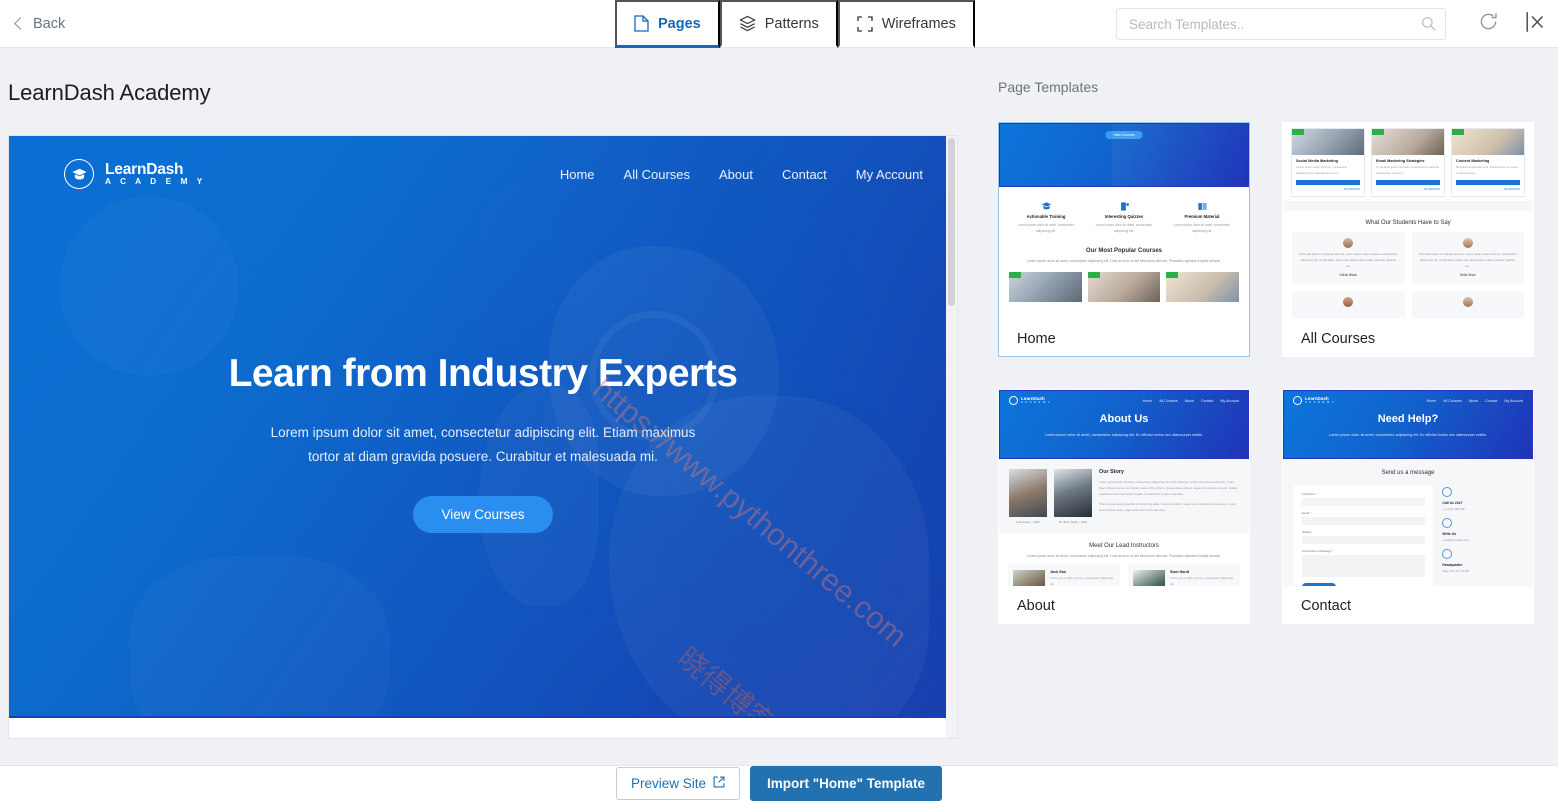 This screenshot has width=1558, height=801. Describe the element at coordinates (1408, 302) in the screenshot. I see `mini-testimonials` at that location.